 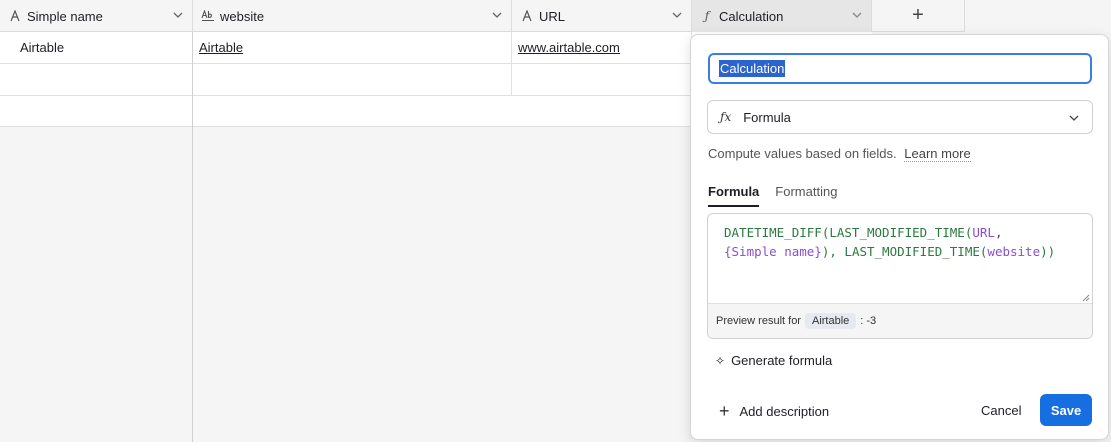 I want to click on preview-result: Preview result for Airtable : -3, so click(x=900, y=320).